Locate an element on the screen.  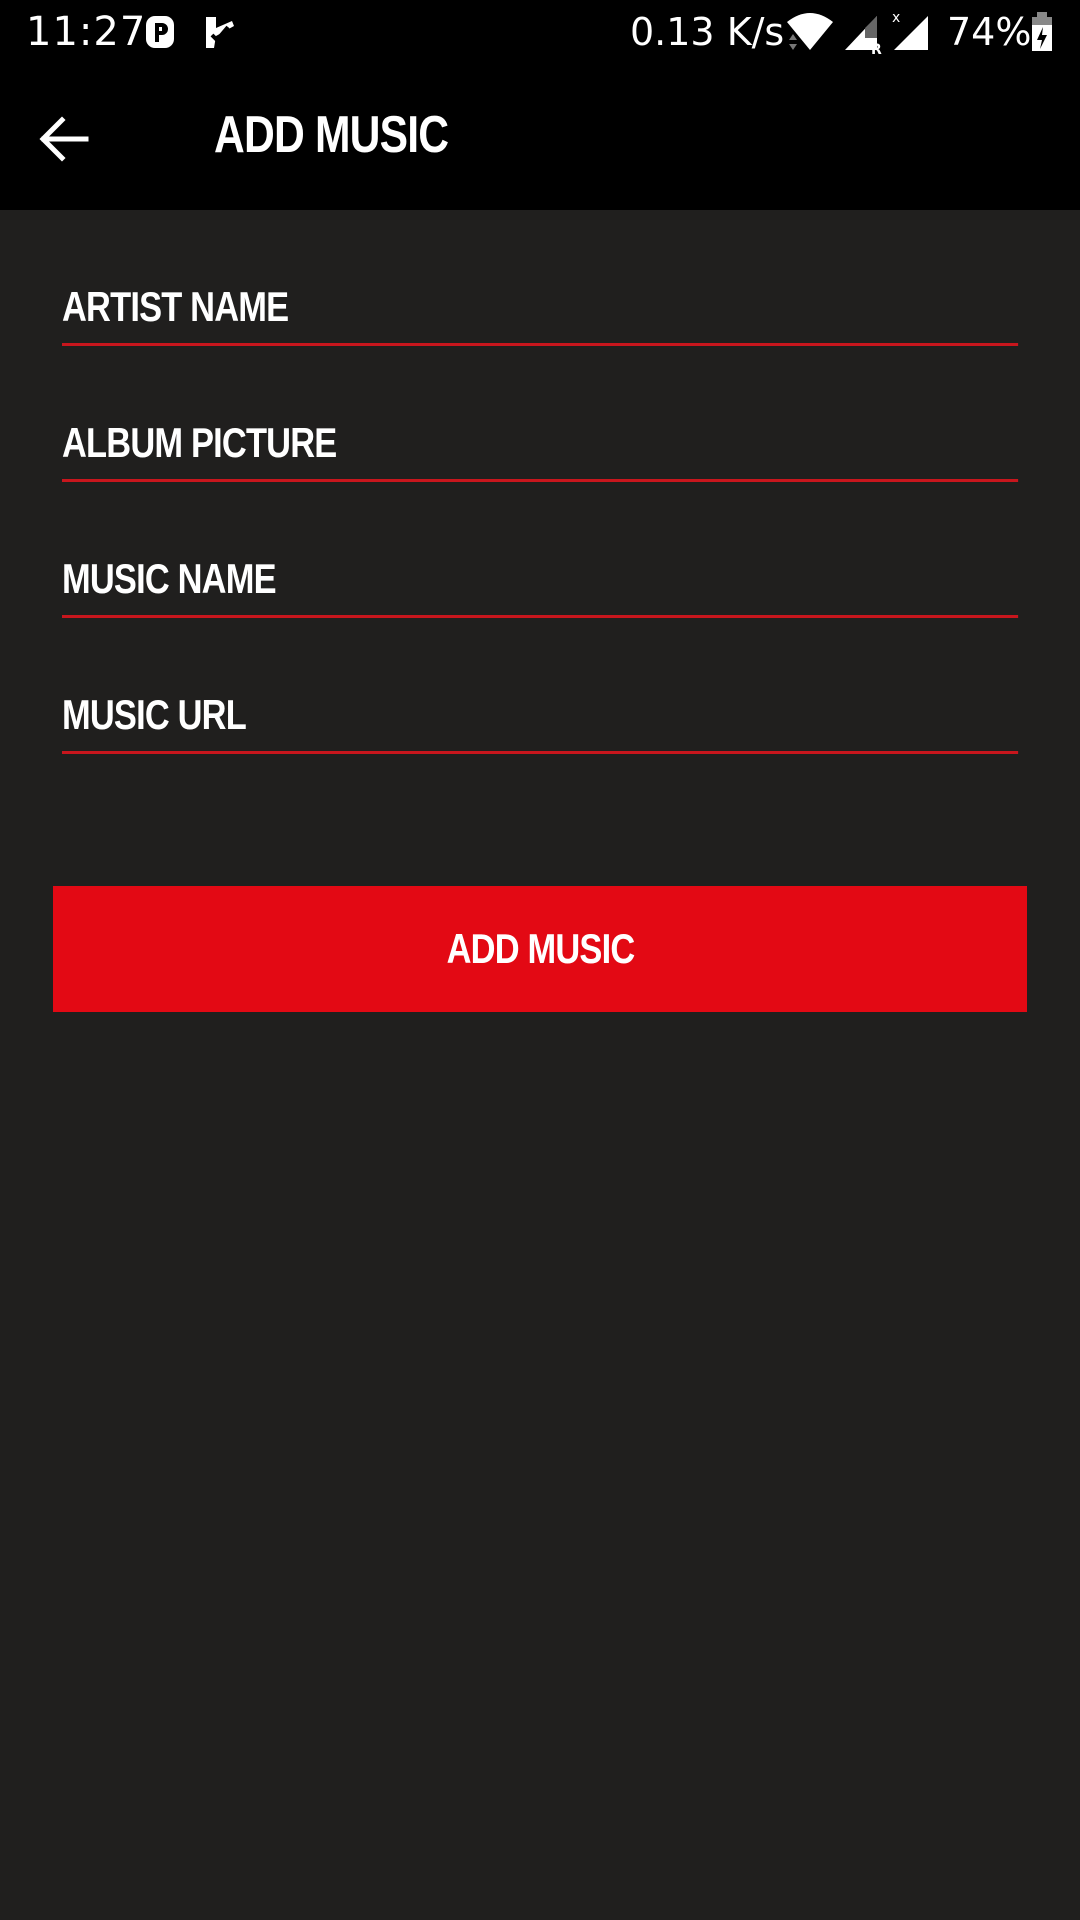
status-time: 11:27 is located at coordinates (86, 32).